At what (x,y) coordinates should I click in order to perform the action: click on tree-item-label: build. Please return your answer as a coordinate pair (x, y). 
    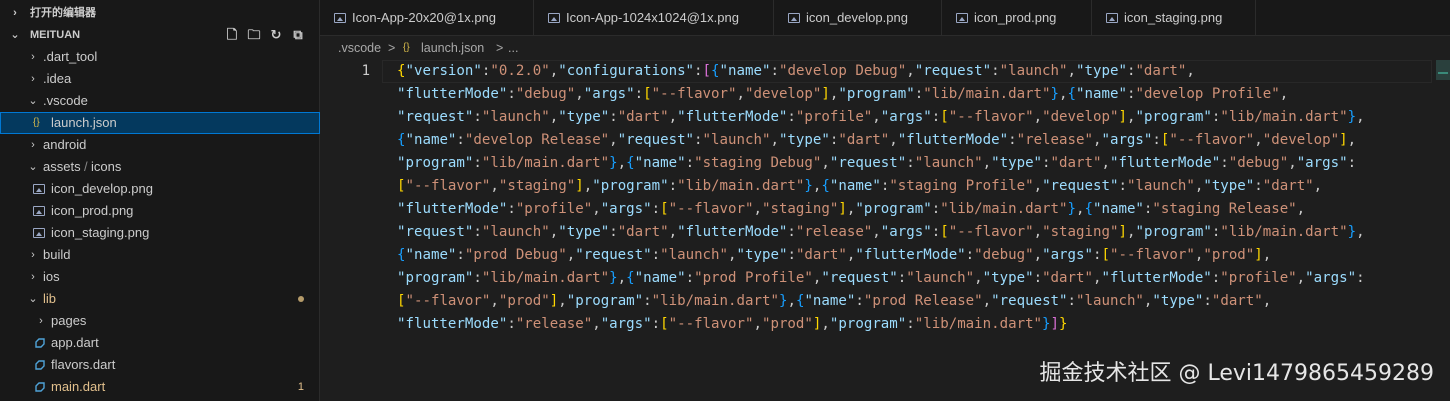
    Looking at the image, I should click on (57, 254).